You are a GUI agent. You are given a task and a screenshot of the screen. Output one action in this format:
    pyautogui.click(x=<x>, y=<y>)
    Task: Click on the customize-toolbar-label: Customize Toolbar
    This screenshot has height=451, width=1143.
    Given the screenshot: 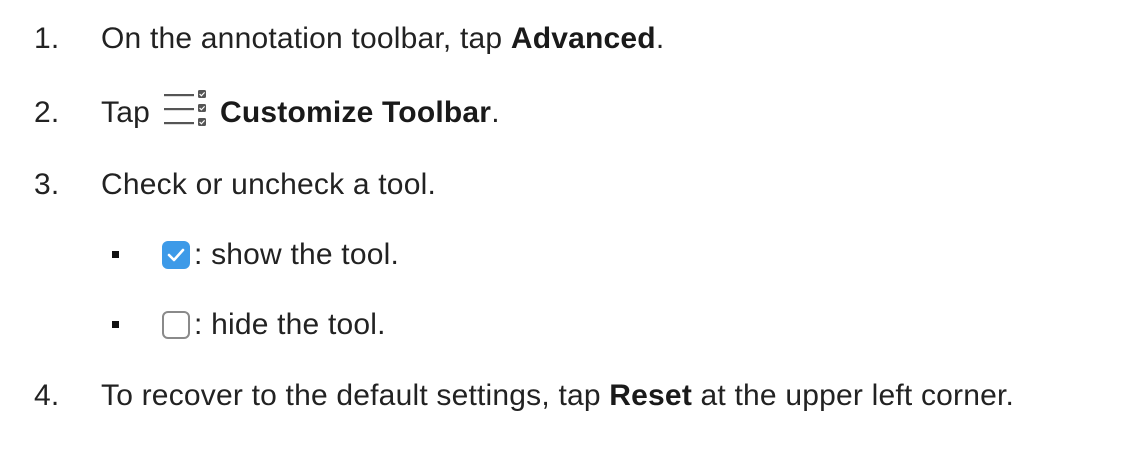 What is the action you would take?
    pyautogui.click(x=355, y=112)
    